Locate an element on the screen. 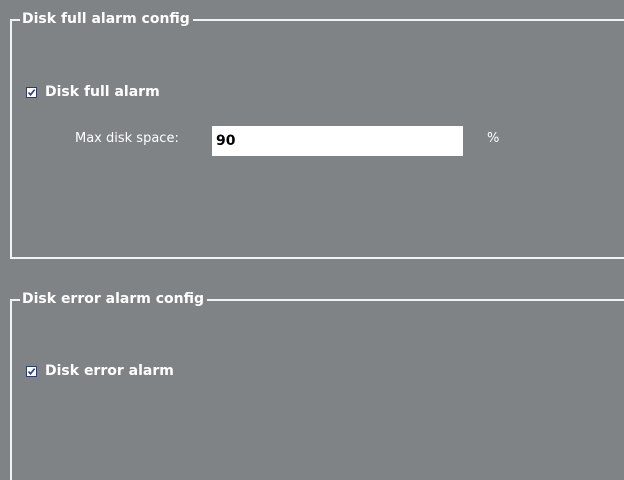  max-disk-space-input: 90 is located at coordinates (337, 141).